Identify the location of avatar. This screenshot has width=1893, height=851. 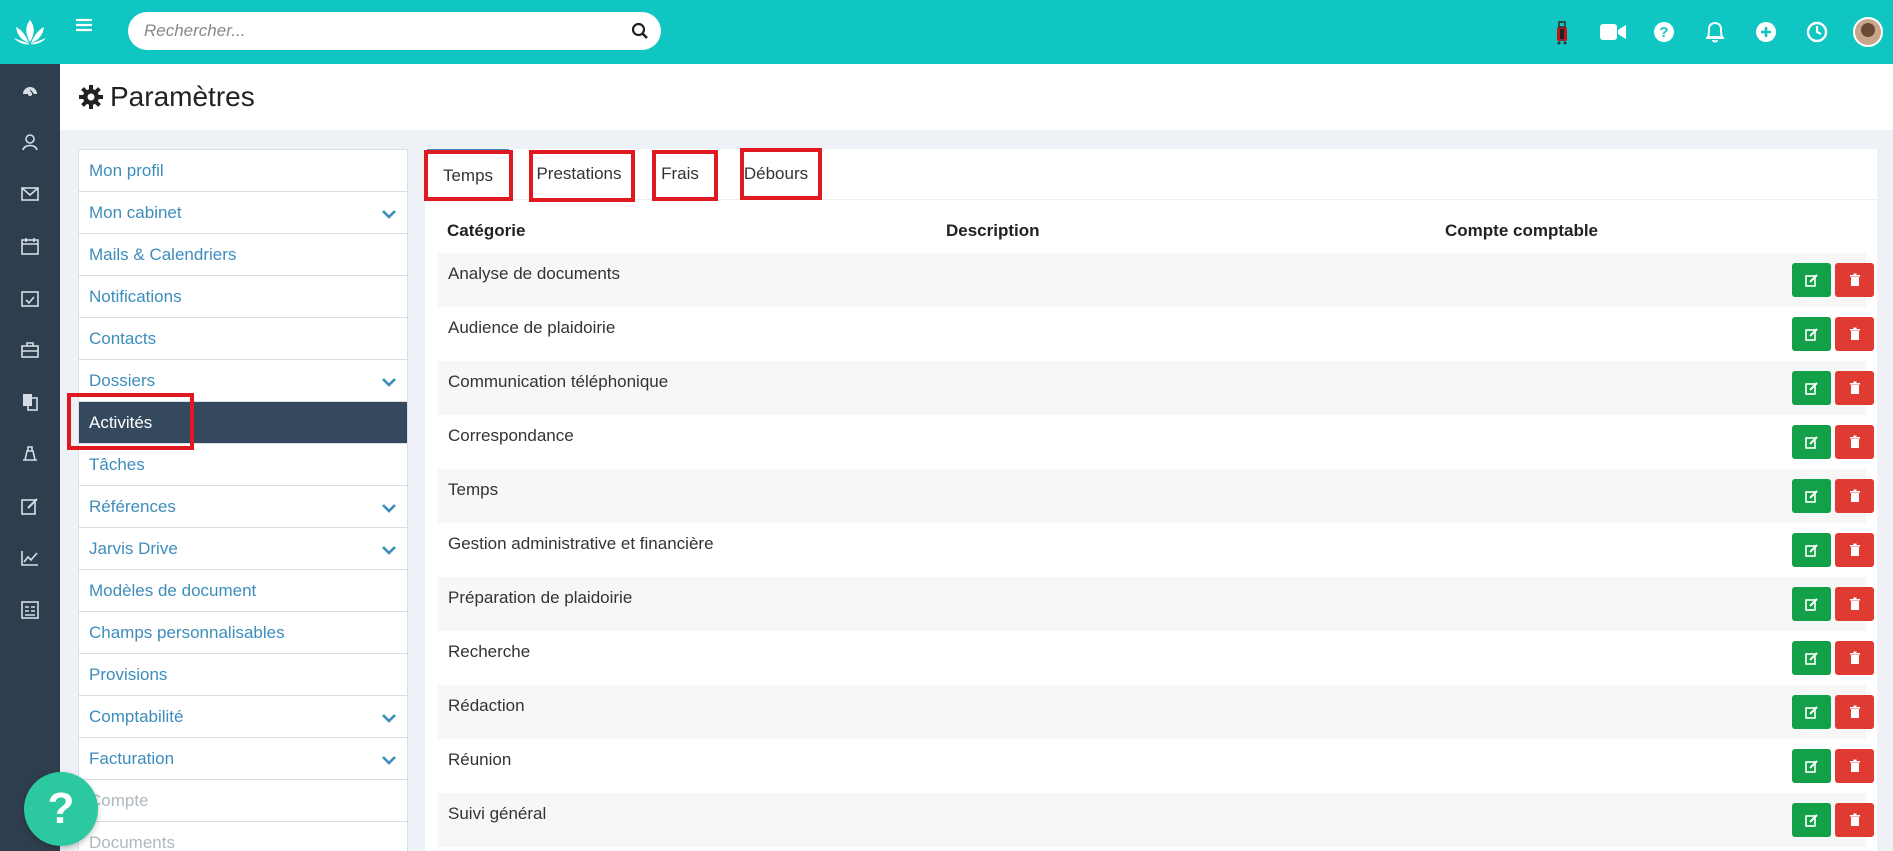
(1867, 32).